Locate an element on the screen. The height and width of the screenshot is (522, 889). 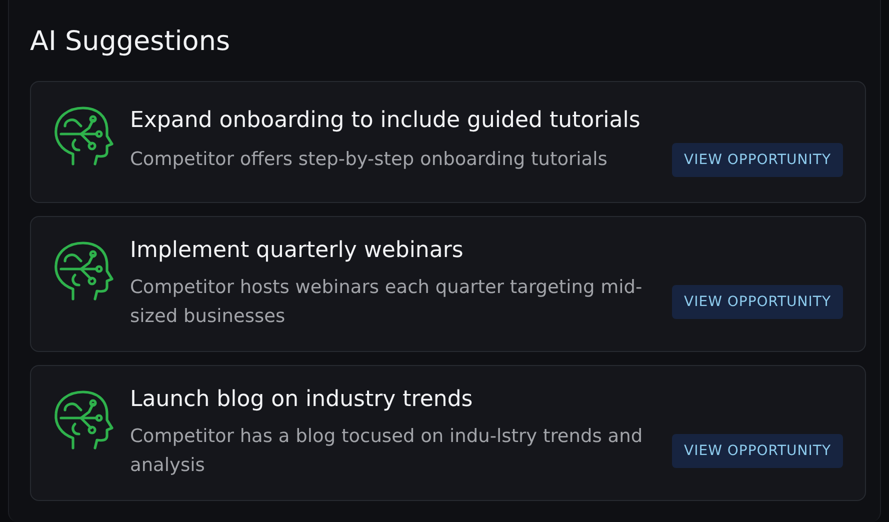
section-title: AI Suggestions is located at coordinates (131, 42).